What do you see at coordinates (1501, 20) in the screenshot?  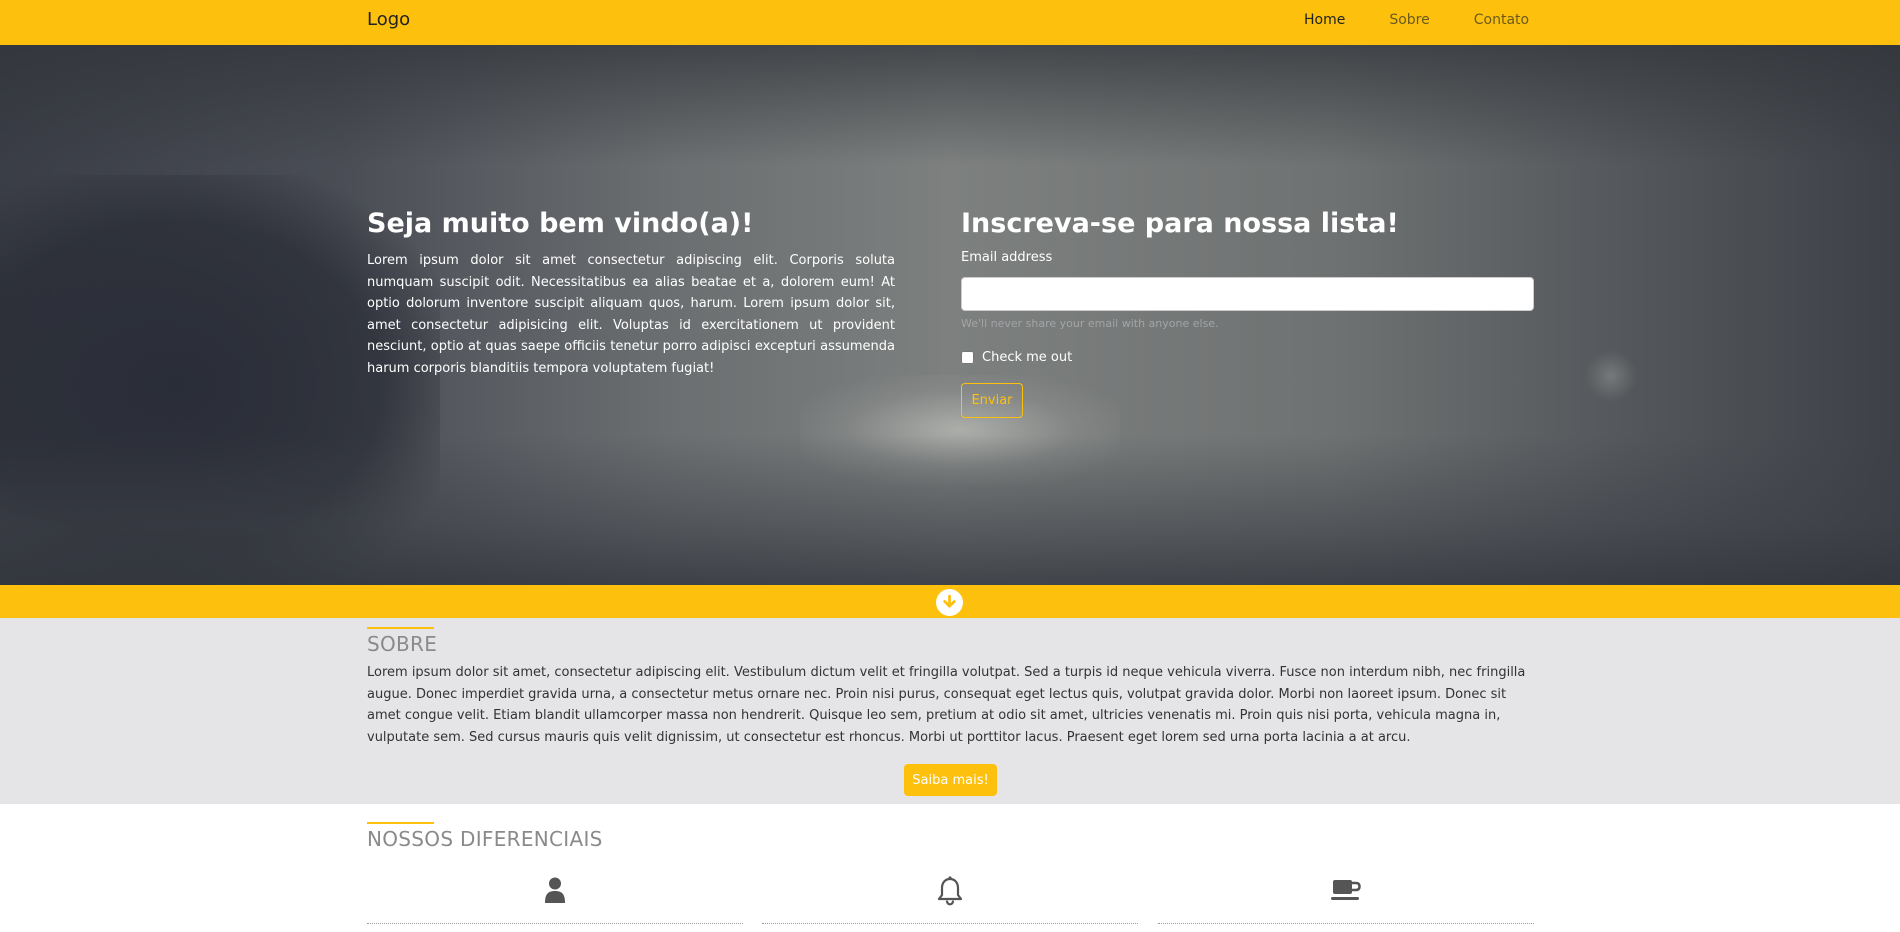 I see `nav-link-contato: Contato` at bounding box center [1501, 20].